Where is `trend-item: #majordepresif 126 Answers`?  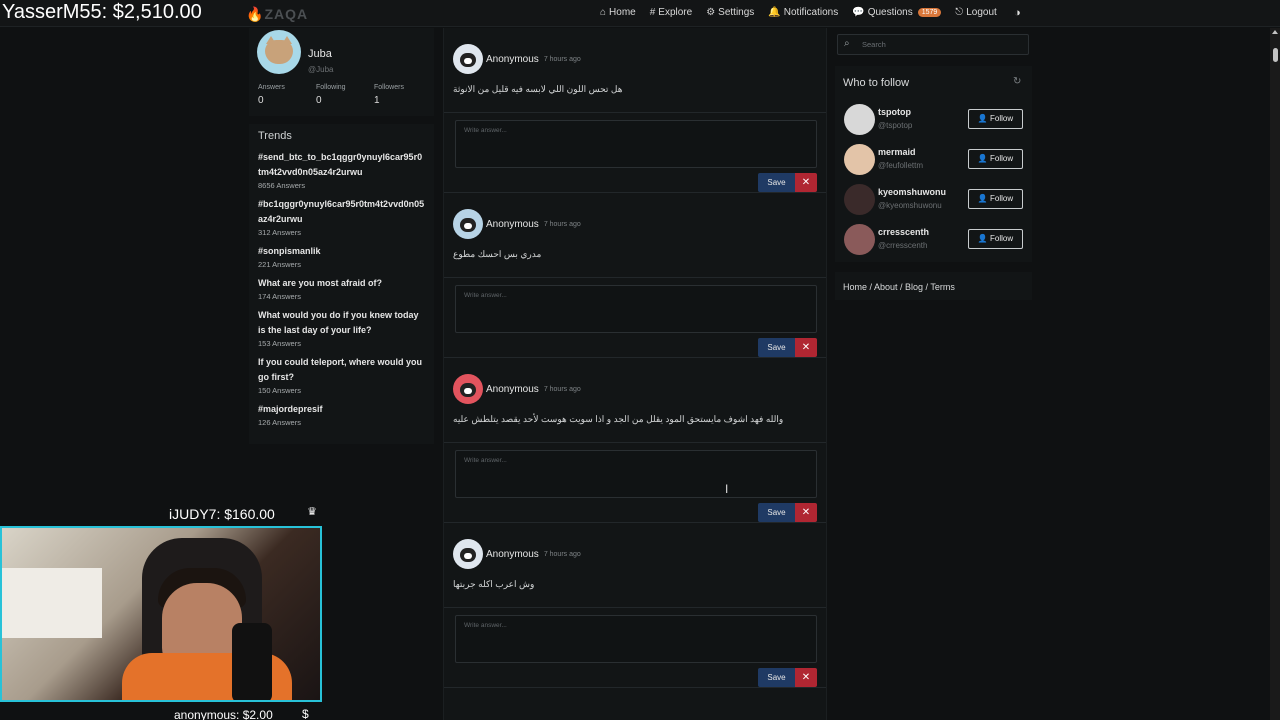
trend-item: #majordepresif 126 Answers is located at coordinates (341, 415).